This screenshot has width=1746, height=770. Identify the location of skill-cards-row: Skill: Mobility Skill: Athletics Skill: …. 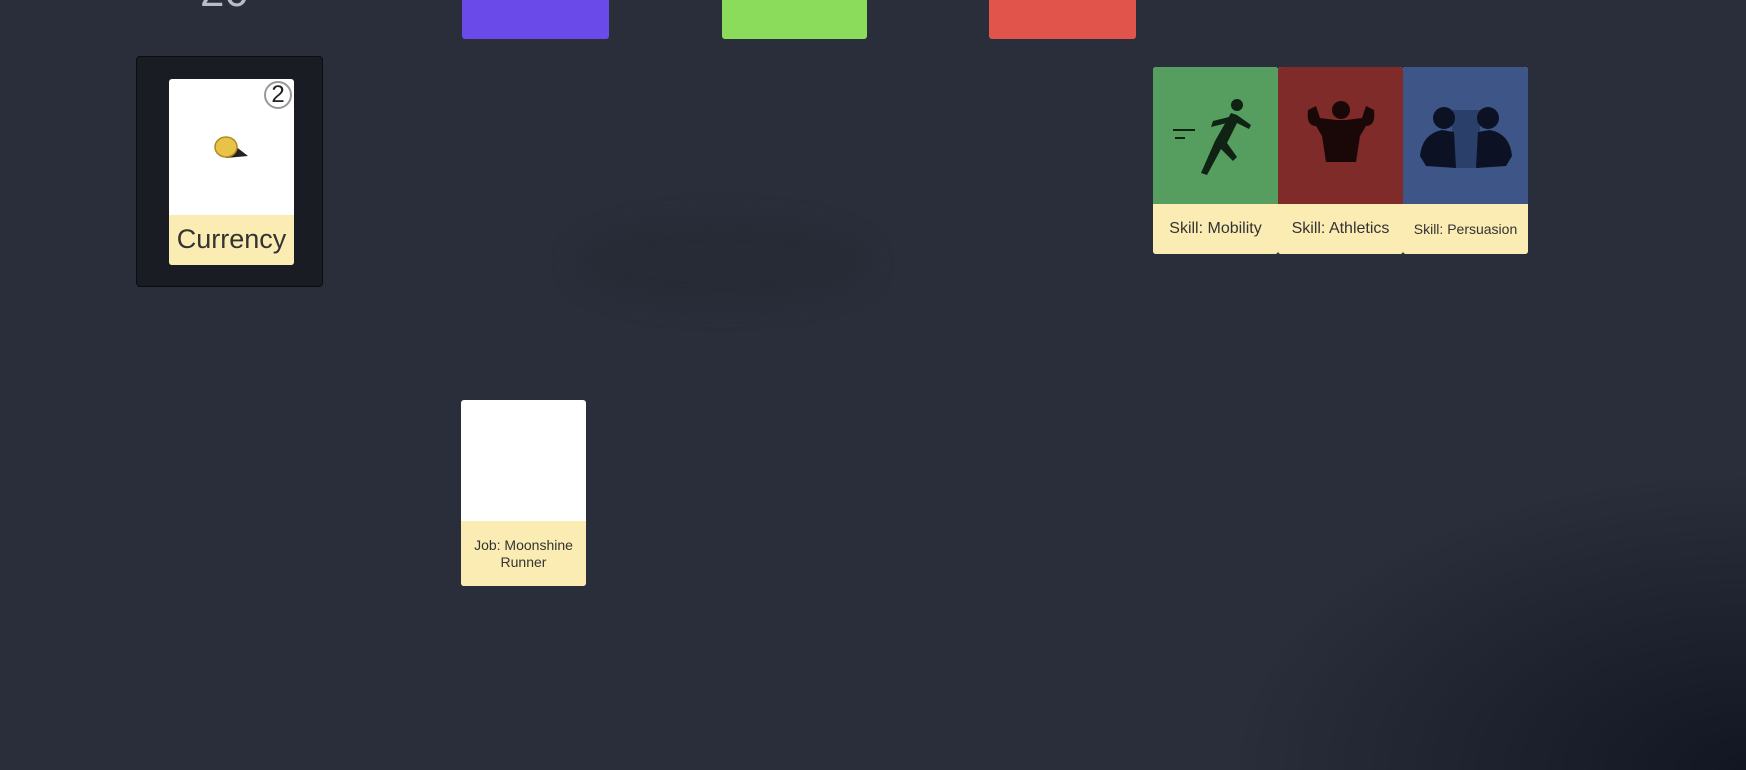
(1340, 160).